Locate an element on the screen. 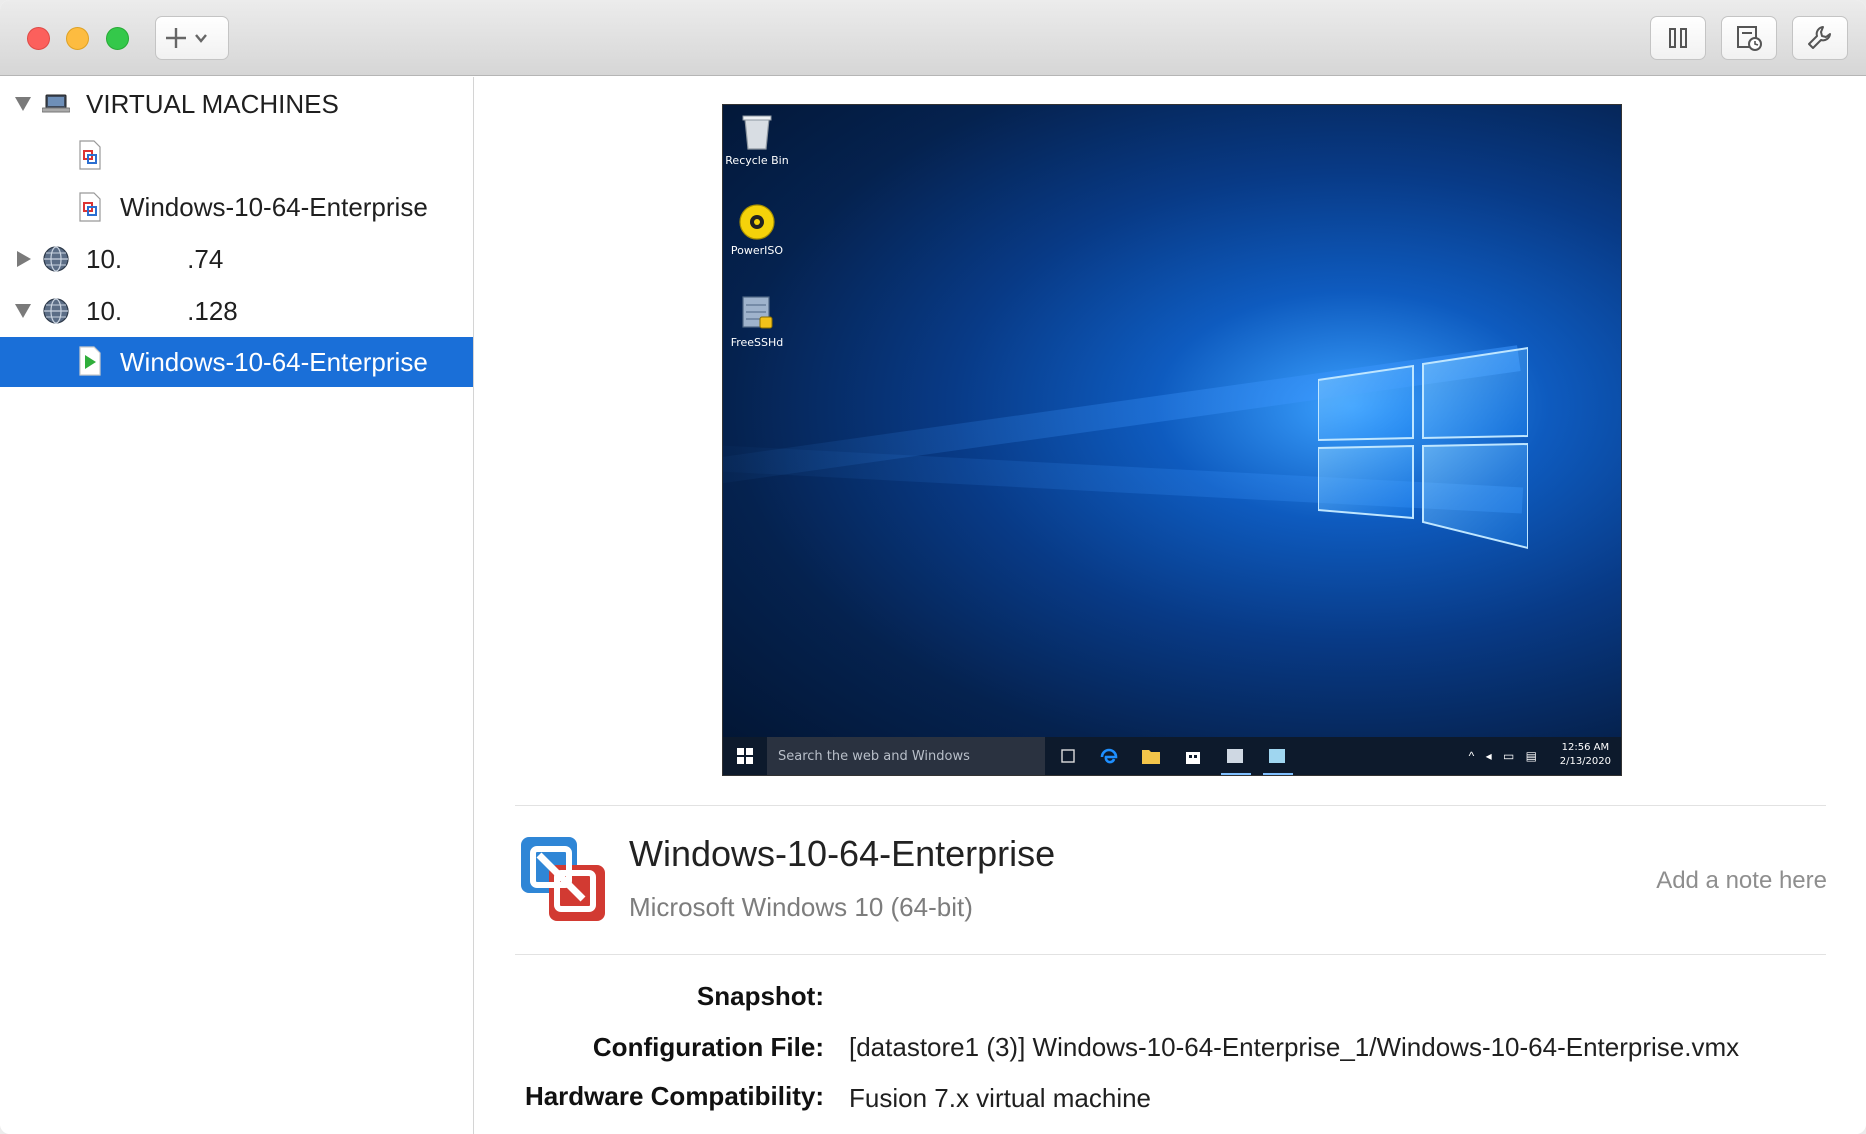 This screenshot has height=1134, width=1866. vm-os-label: Microsoft Windows 10 (64-bit) is located at coordinates (801, 907).